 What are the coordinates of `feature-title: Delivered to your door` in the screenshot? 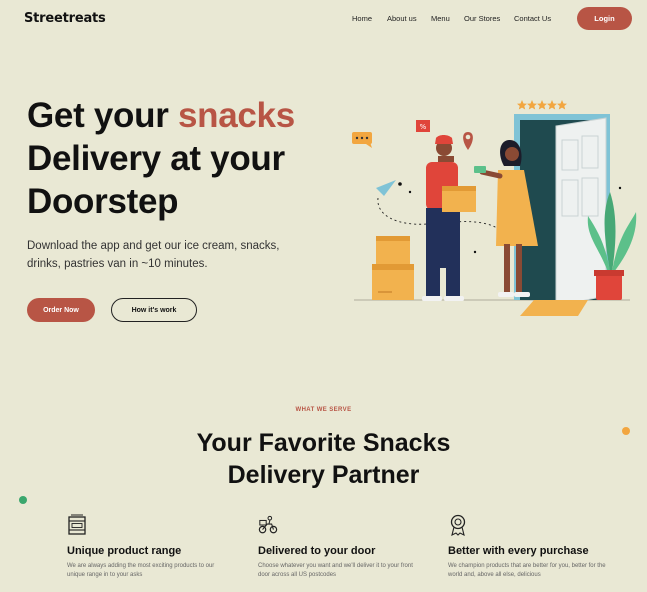 It's located at (317, 551).